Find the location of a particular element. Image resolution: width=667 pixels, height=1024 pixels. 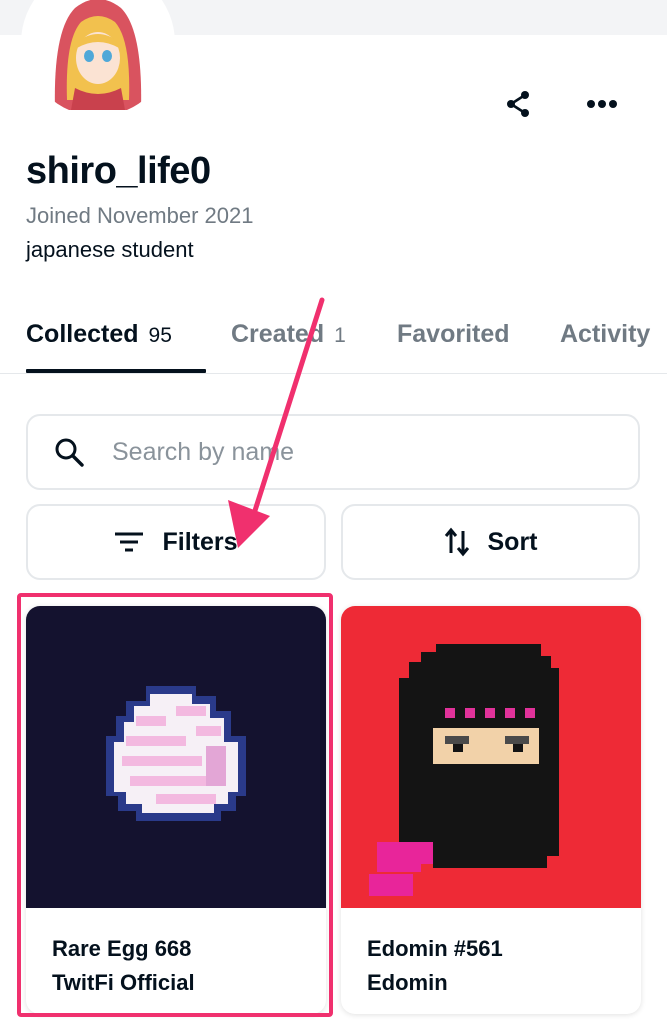

tab-favorited: Favorited is located at coordinates (453, 334).